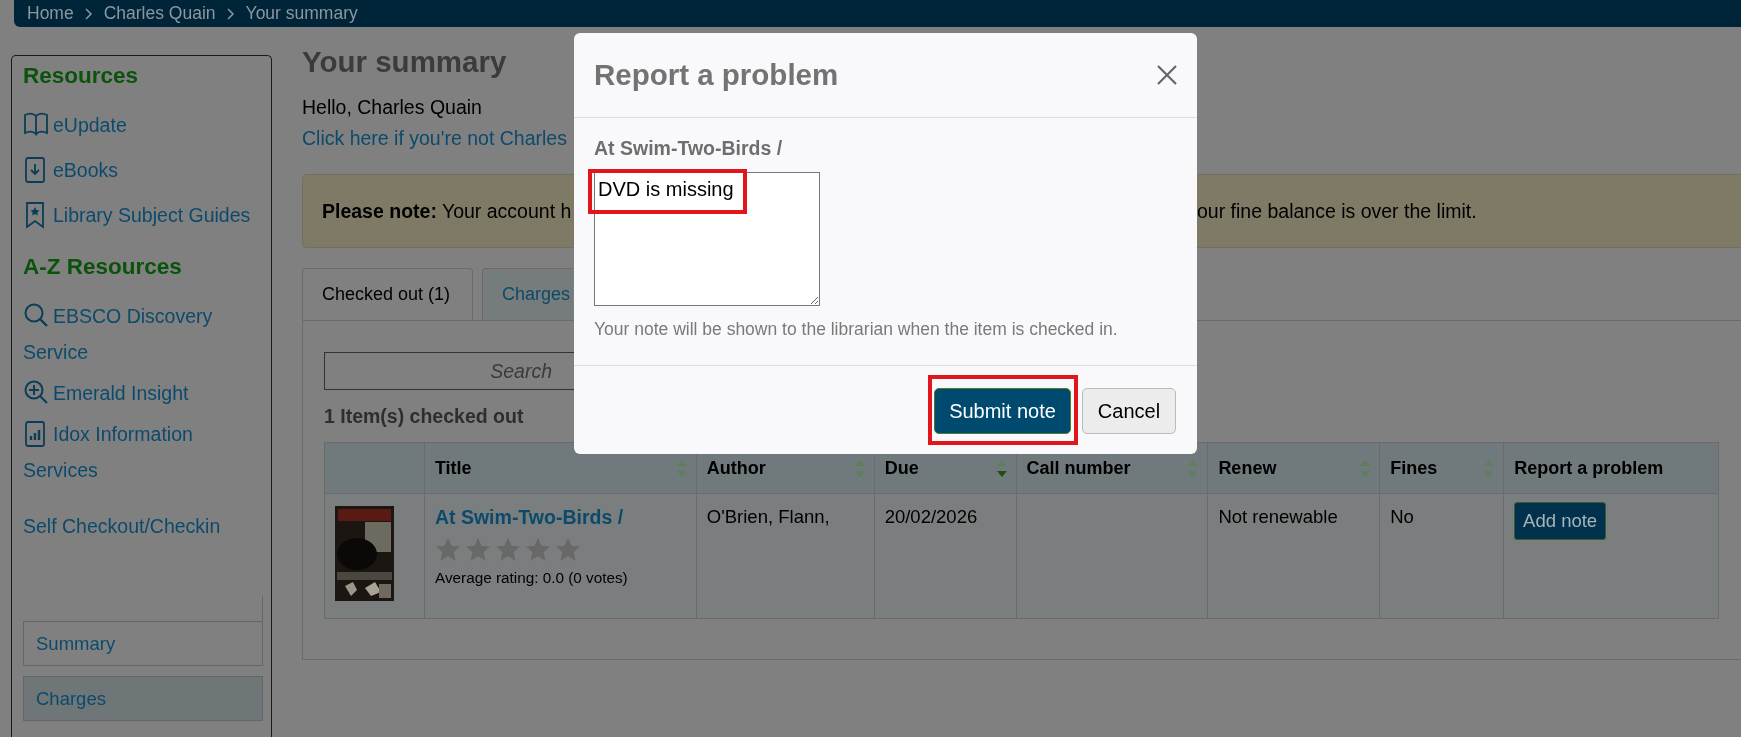 This screenshot has width=1741, height=737. I want to click on sidebar-link: Idox Information Services, so click(143, 452).